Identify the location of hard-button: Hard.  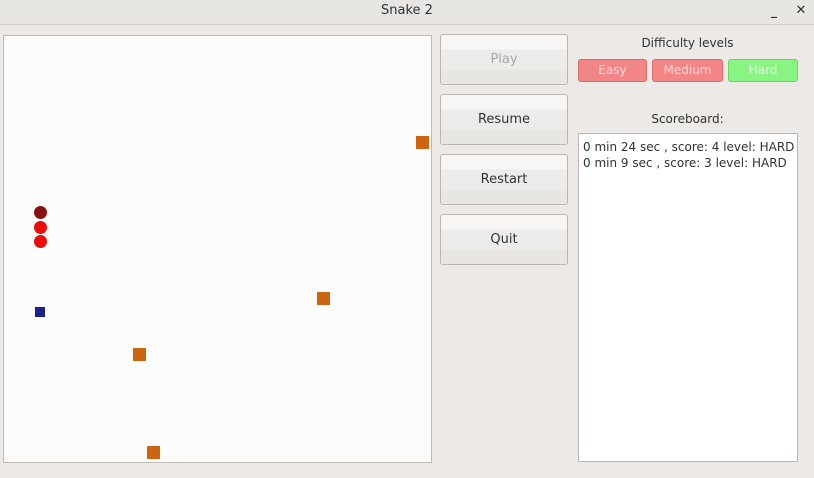
(763, 70).